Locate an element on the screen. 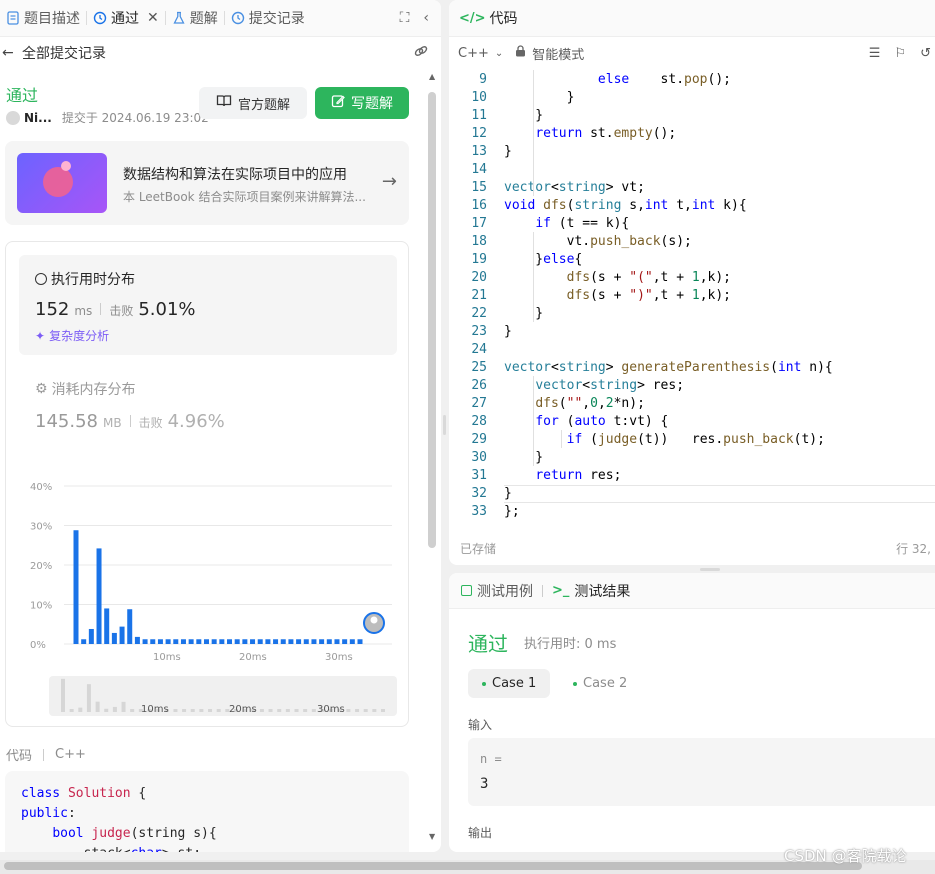  code-line: 19 }else{ is located at coordinates (692, 260).